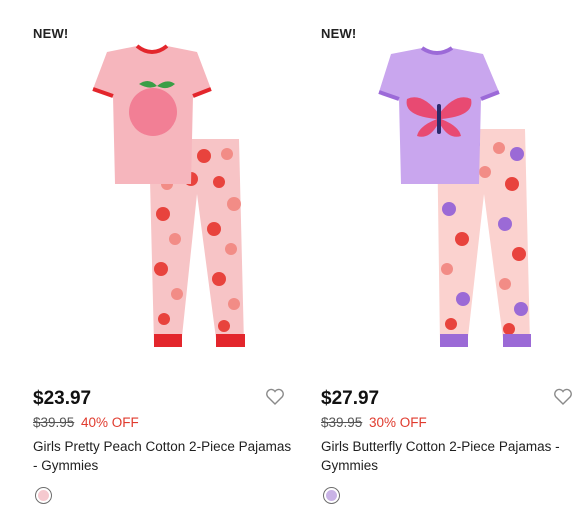 The height and width of the screenshot is (512, 581). Describe the element at coordinates (350, 398) in the screenshot. I see `sale-price: $27.97` at that location.